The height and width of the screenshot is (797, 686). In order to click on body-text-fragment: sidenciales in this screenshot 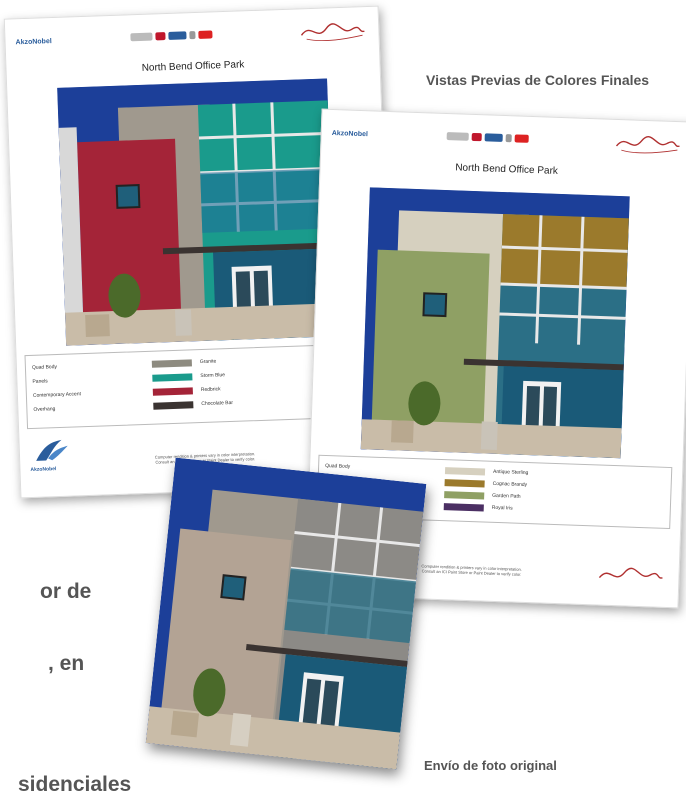, I will do `click(75, 784)`.